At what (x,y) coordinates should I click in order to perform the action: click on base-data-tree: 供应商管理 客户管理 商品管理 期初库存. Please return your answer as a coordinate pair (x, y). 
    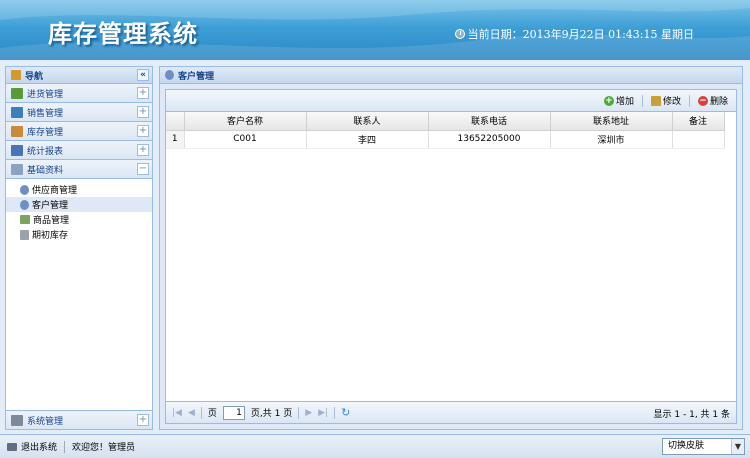
    Looking at the image, I should click on (79, 210).